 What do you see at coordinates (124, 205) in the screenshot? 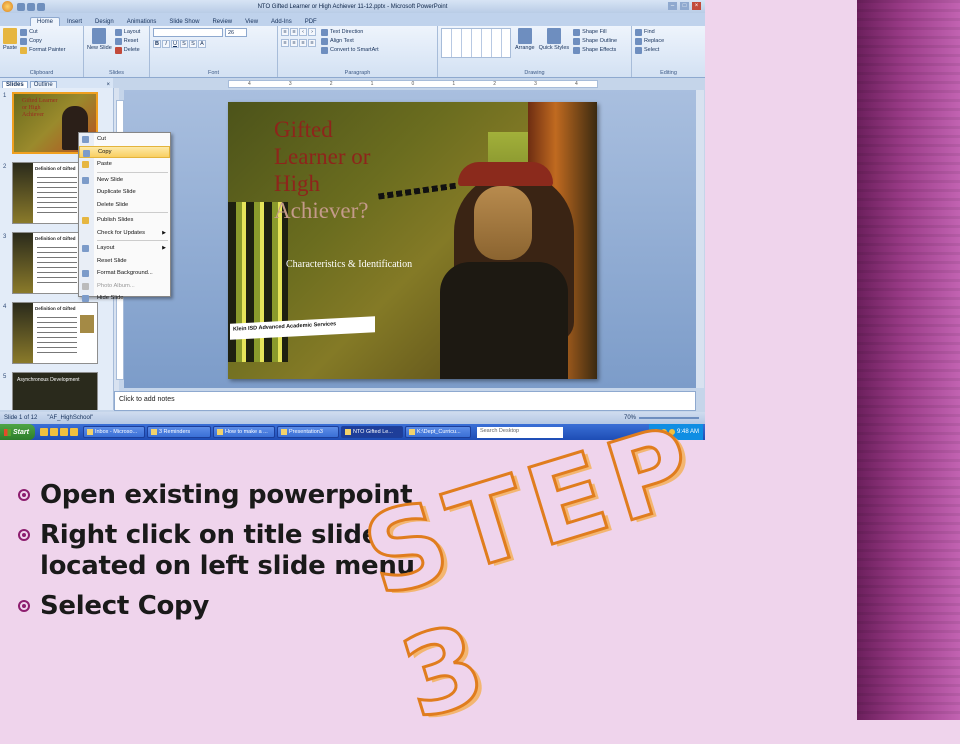
I see `menu-item-delete-slide: Delete Slide` at bounding box center [124, 205].